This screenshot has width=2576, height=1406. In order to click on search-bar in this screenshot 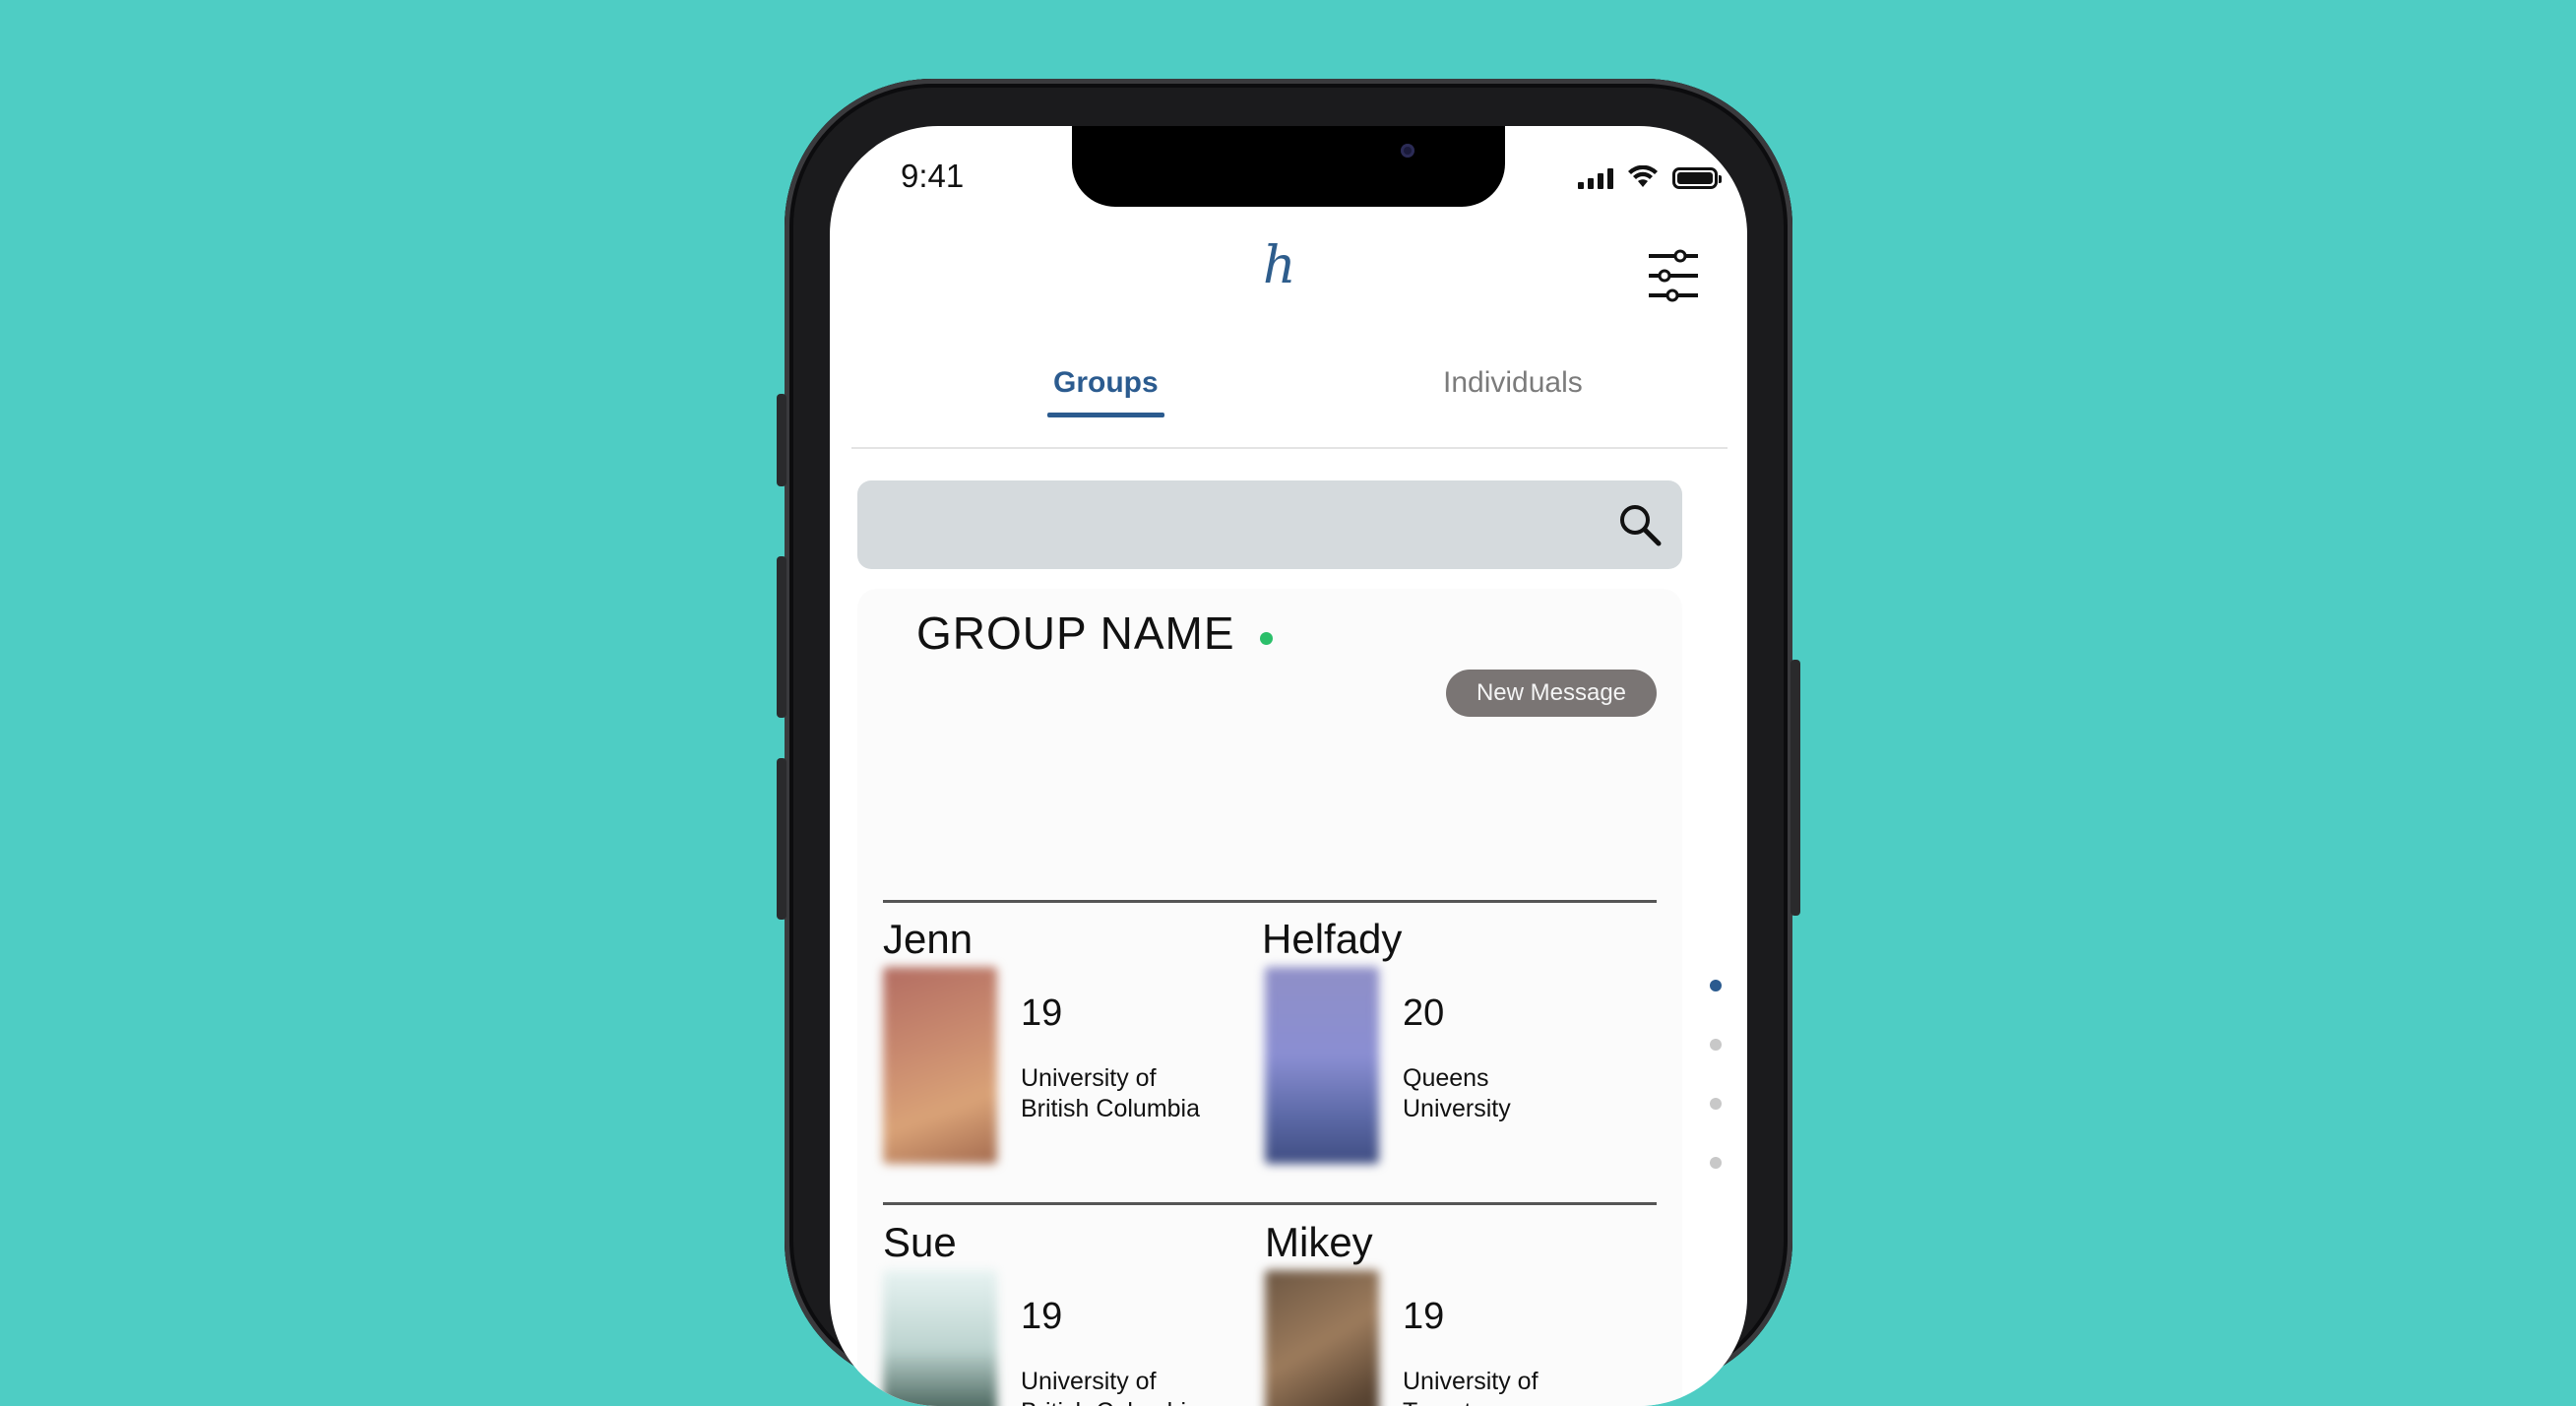, I will do `click(1269, 525)`.